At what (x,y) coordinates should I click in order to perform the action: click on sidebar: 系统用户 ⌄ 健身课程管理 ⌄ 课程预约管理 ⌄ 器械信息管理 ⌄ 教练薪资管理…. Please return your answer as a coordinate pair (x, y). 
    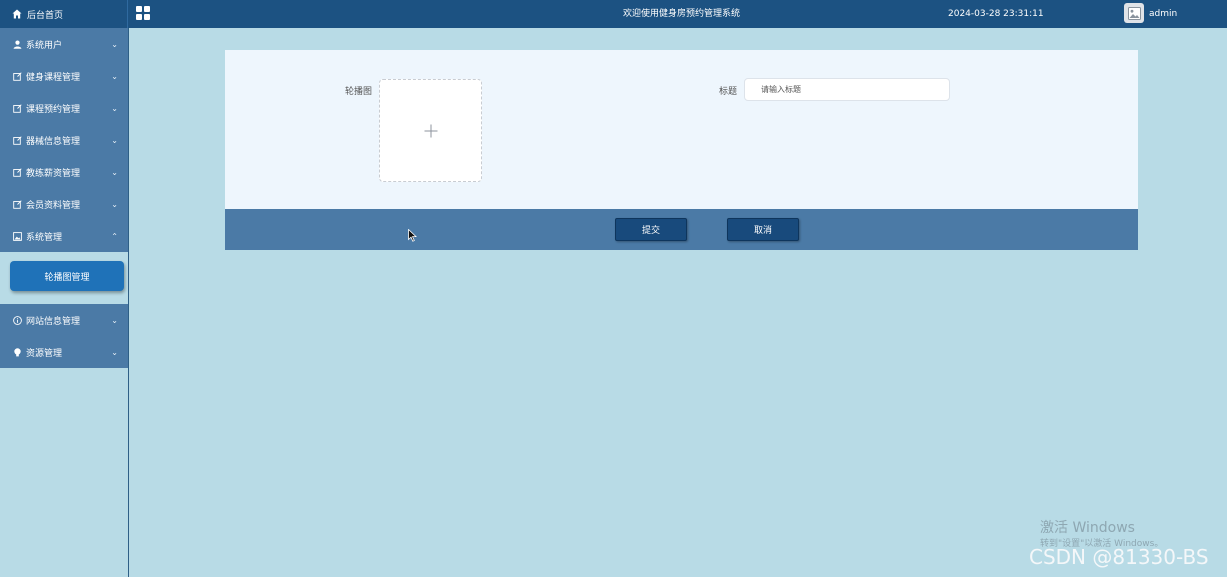
    Looking at the image, I should click on (64, 302).